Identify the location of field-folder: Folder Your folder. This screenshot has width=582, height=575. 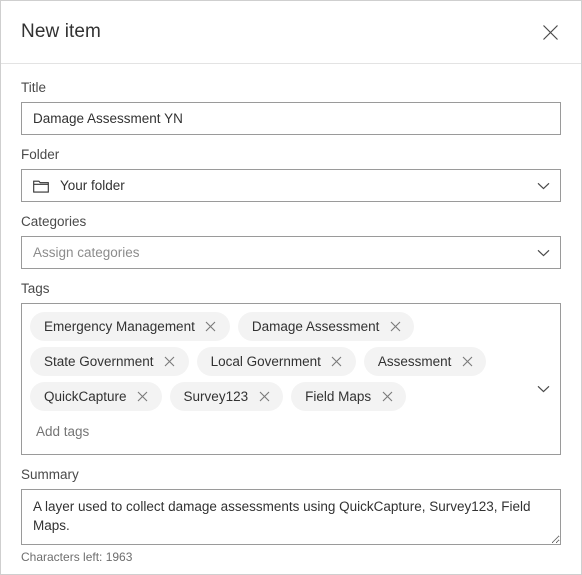
(291, 174).